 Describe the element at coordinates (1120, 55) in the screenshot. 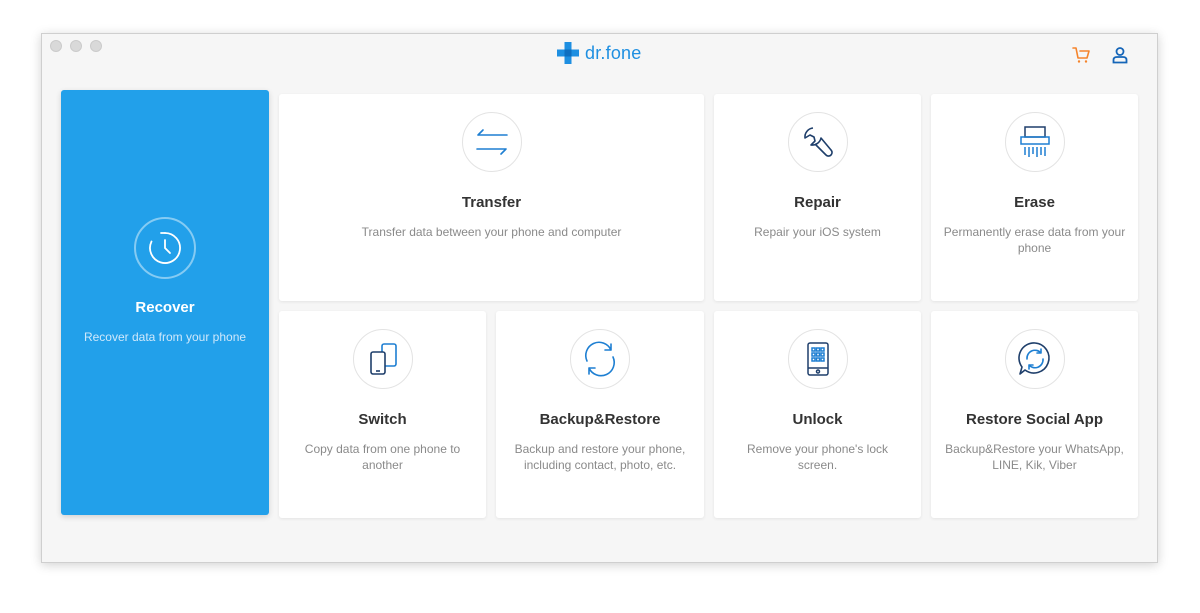

I see `account-icon` at that location.